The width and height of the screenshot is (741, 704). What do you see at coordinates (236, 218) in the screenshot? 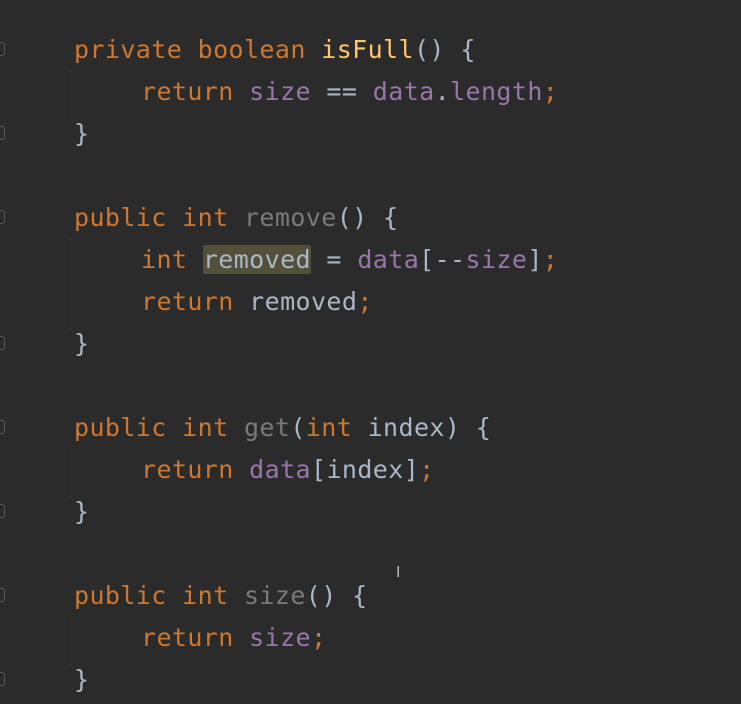
I see `code-line: public int remove() {` at bounding box center [236, 218].